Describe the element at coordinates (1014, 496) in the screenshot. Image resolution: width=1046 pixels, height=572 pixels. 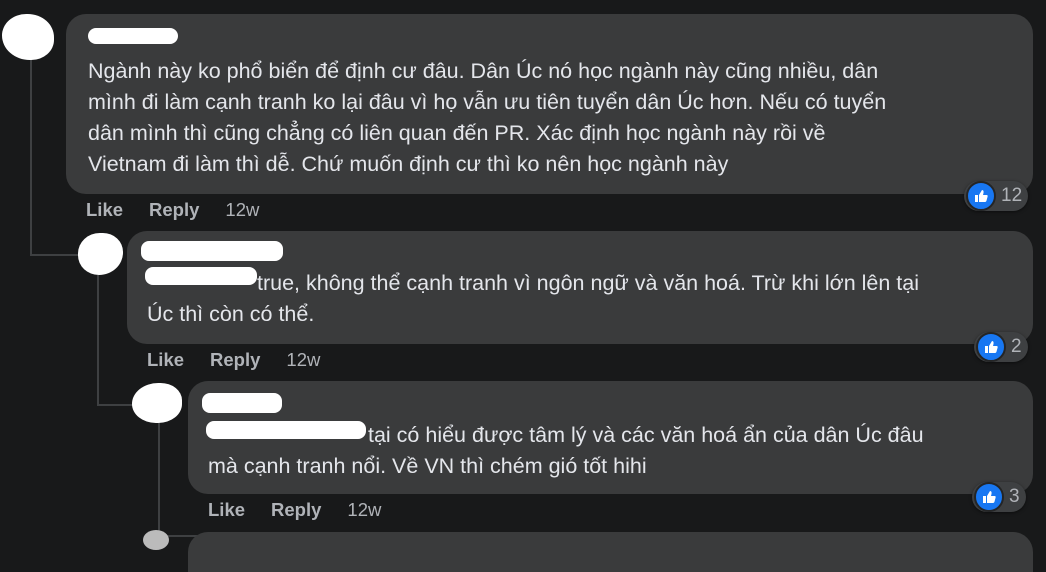
I see `reaction-count: 3` at that location.